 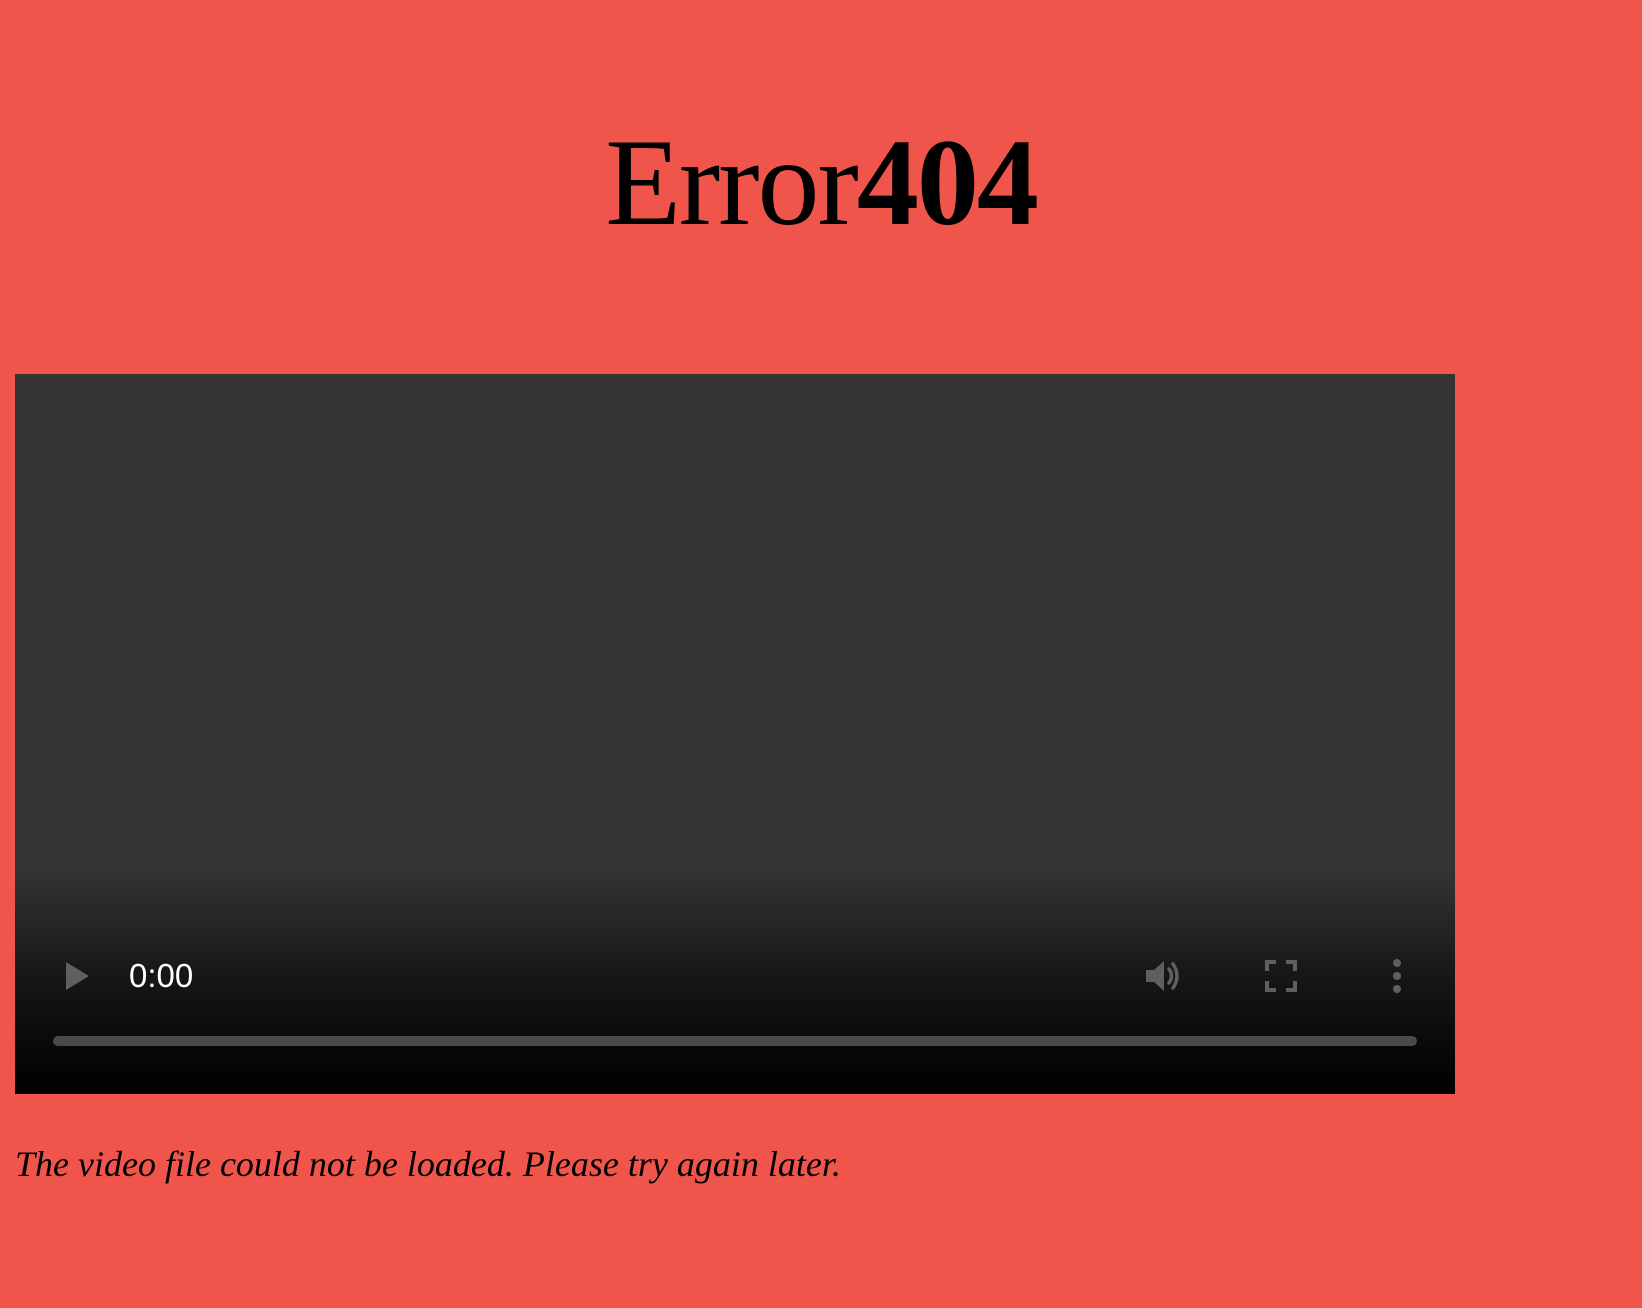 I want to click on fullscreen-button, so click(x=1281, y=976).